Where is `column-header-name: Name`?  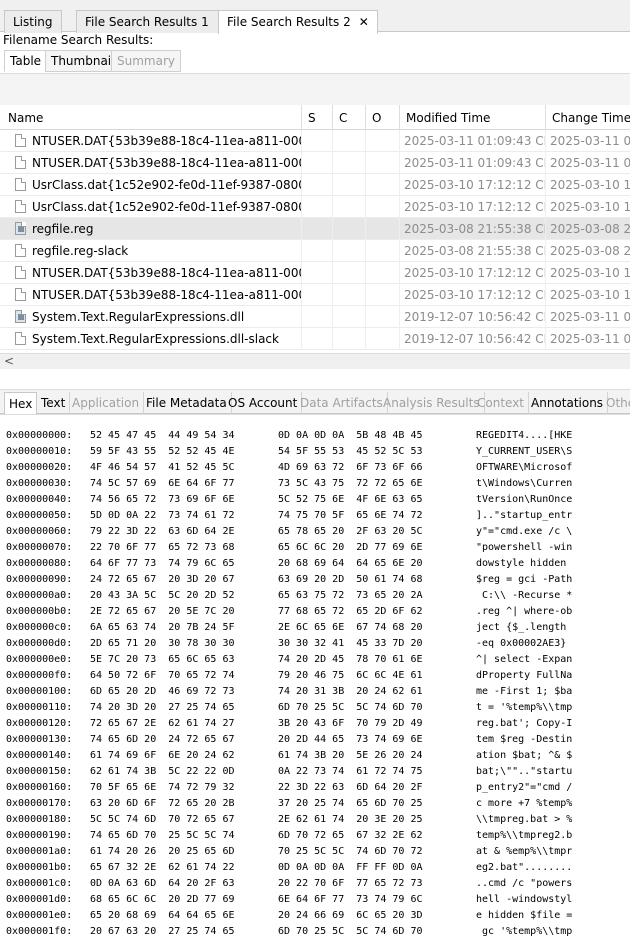
column-header-name: Name is located at coordinates (151, 117).